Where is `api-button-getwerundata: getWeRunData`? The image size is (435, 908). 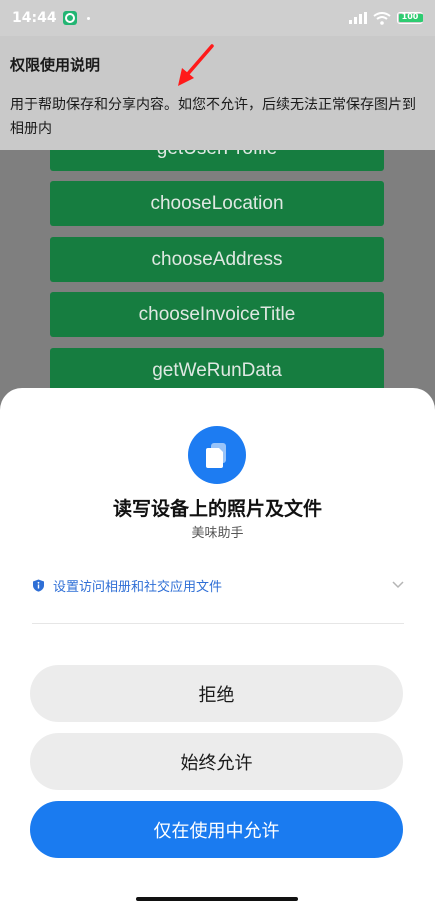
api-button-getwerundata: getWeRunData is located at coordinates (217, 370).